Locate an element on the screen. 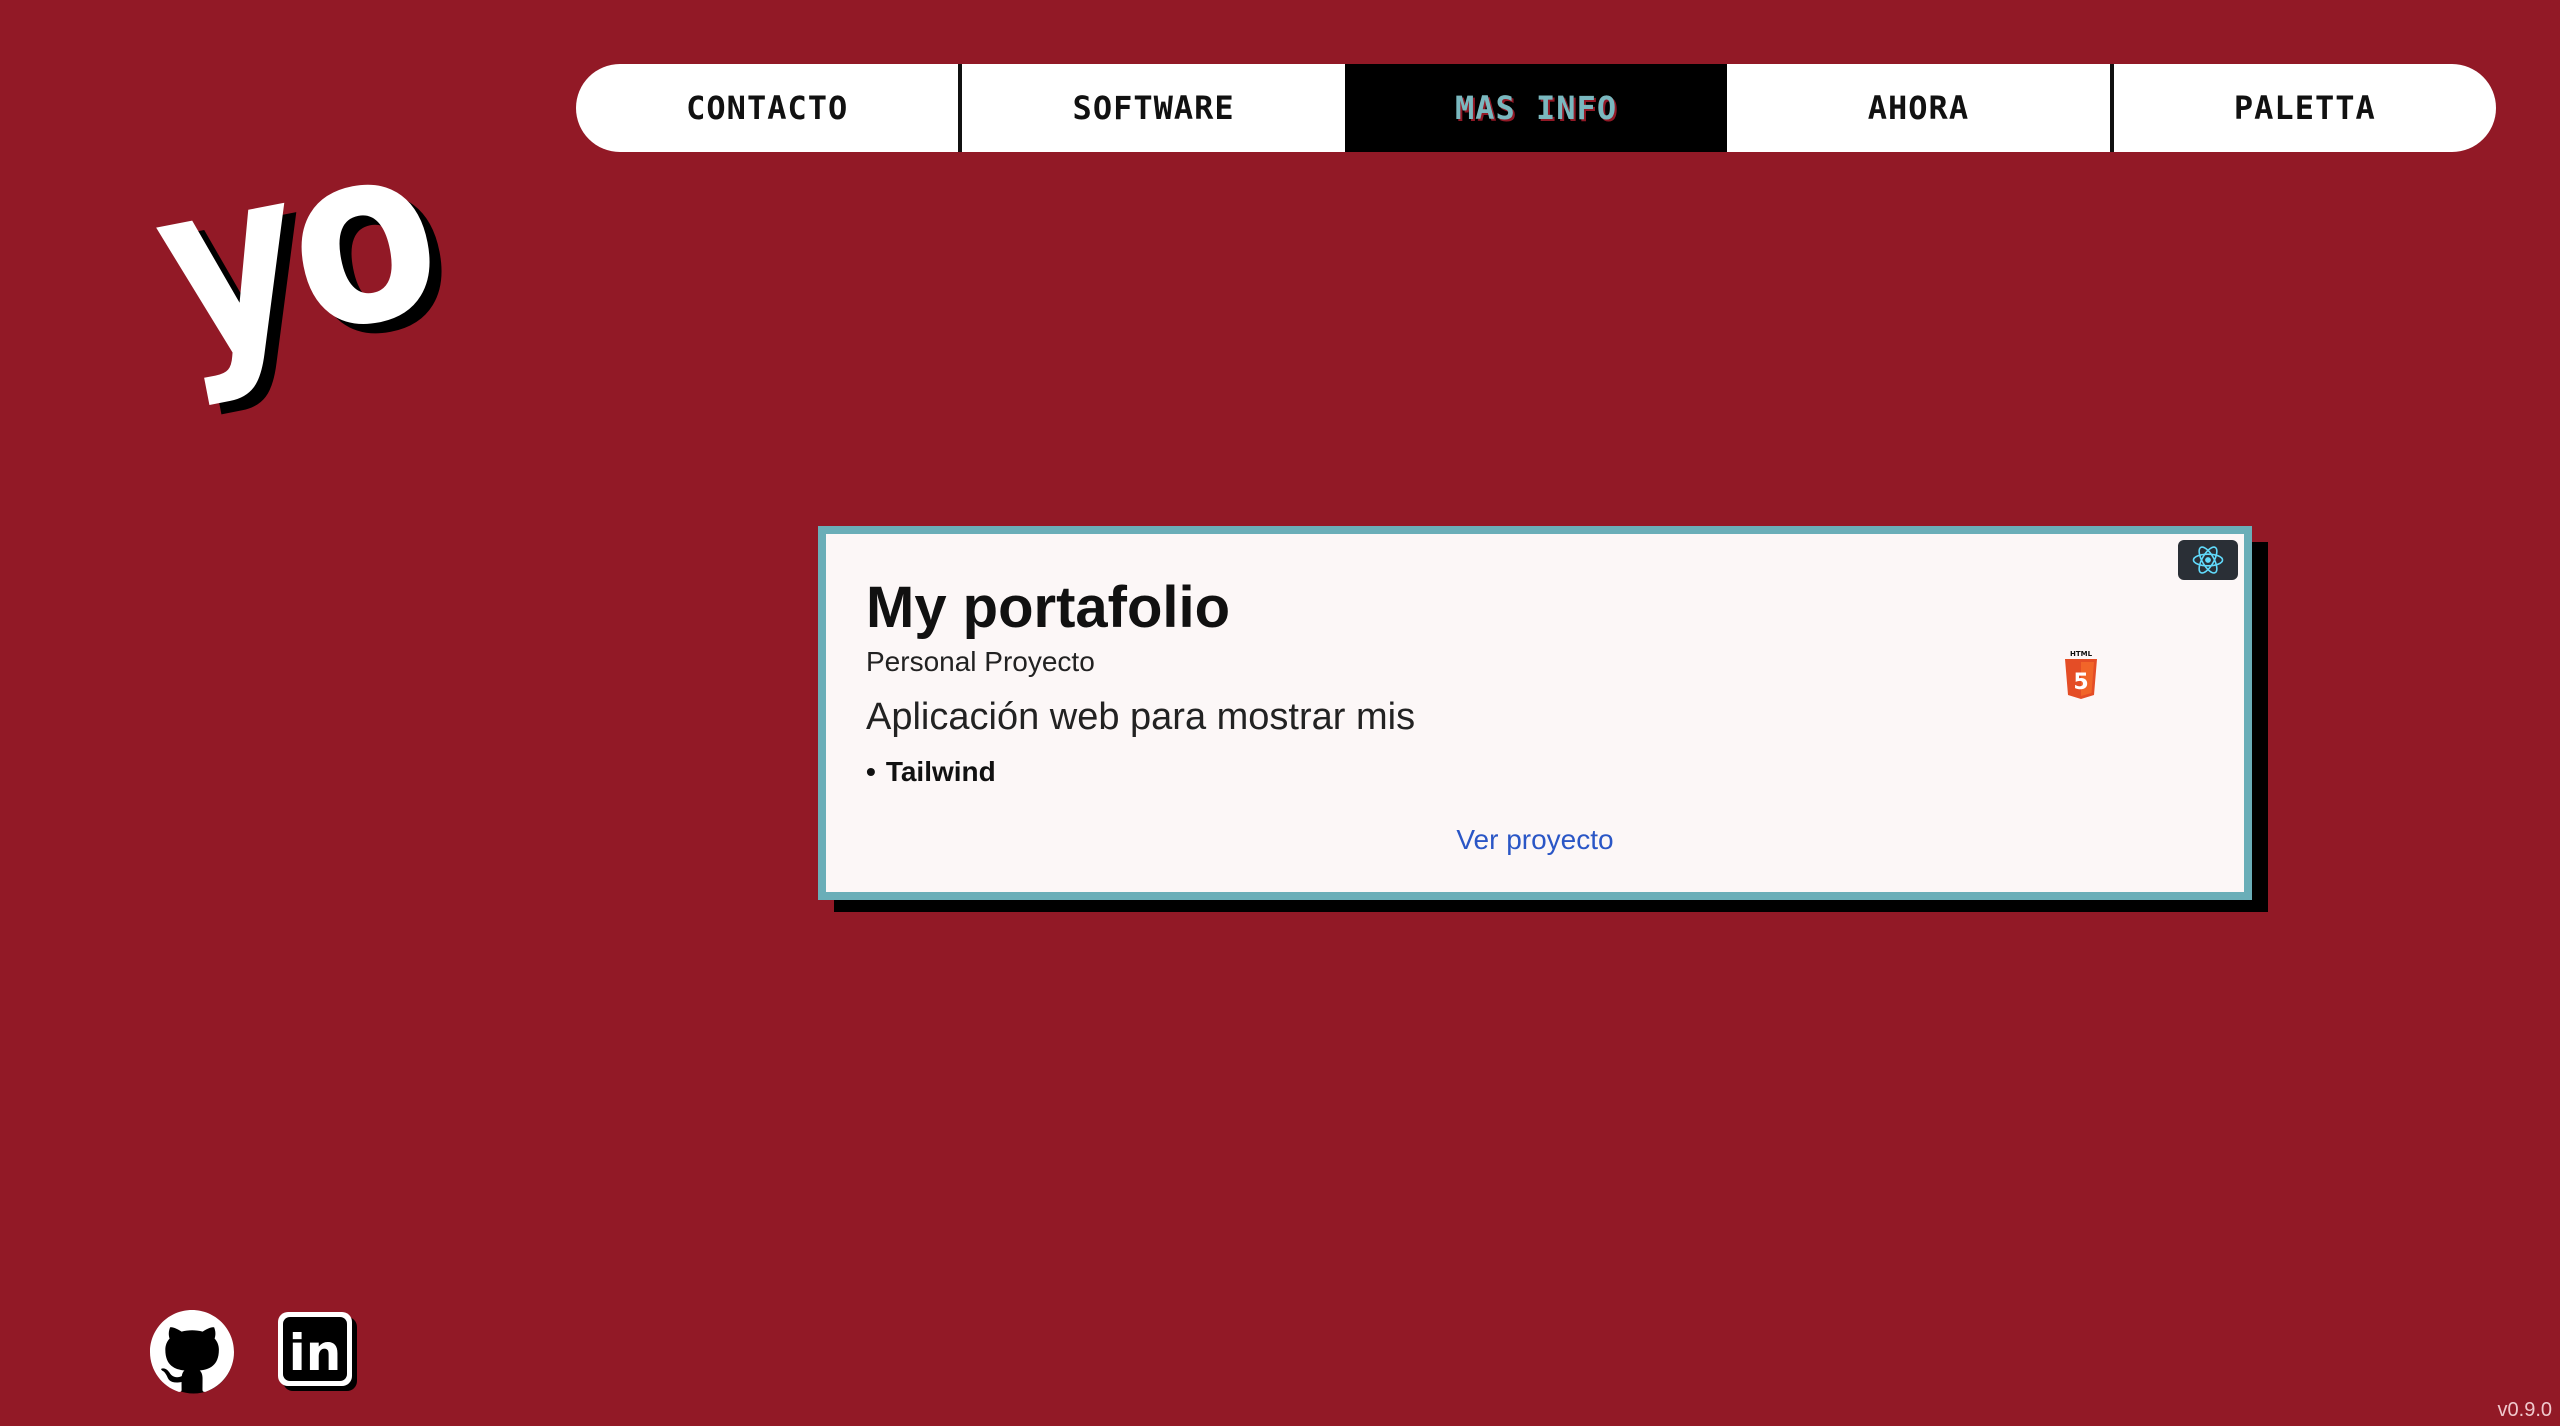 The height and width of the screenshot is (1426, 2560). react-icon is located at coordinates (2208, 560).